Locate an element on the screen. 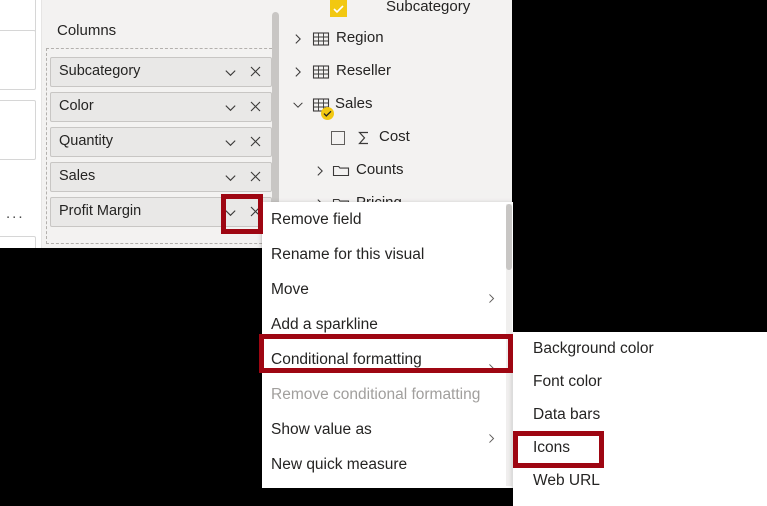 The height and width of the screenshot is (506, 767). field-pill-quantity: Quantity is located at coordinates (161, 142).